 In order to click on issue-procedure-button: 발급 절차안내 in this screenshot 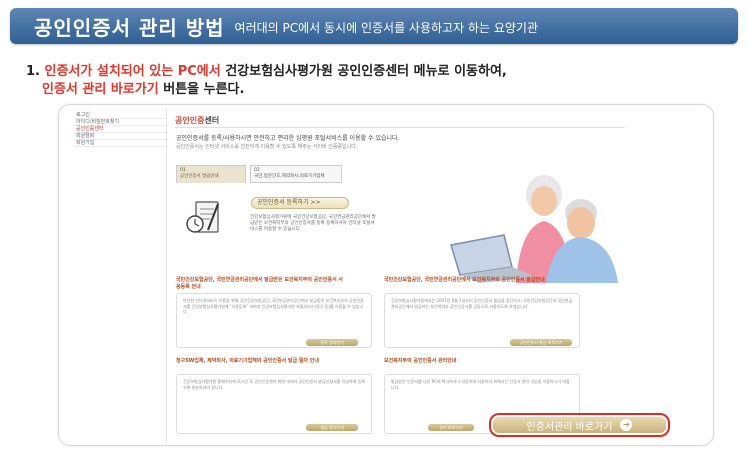, I will do `click(332, 427)`.